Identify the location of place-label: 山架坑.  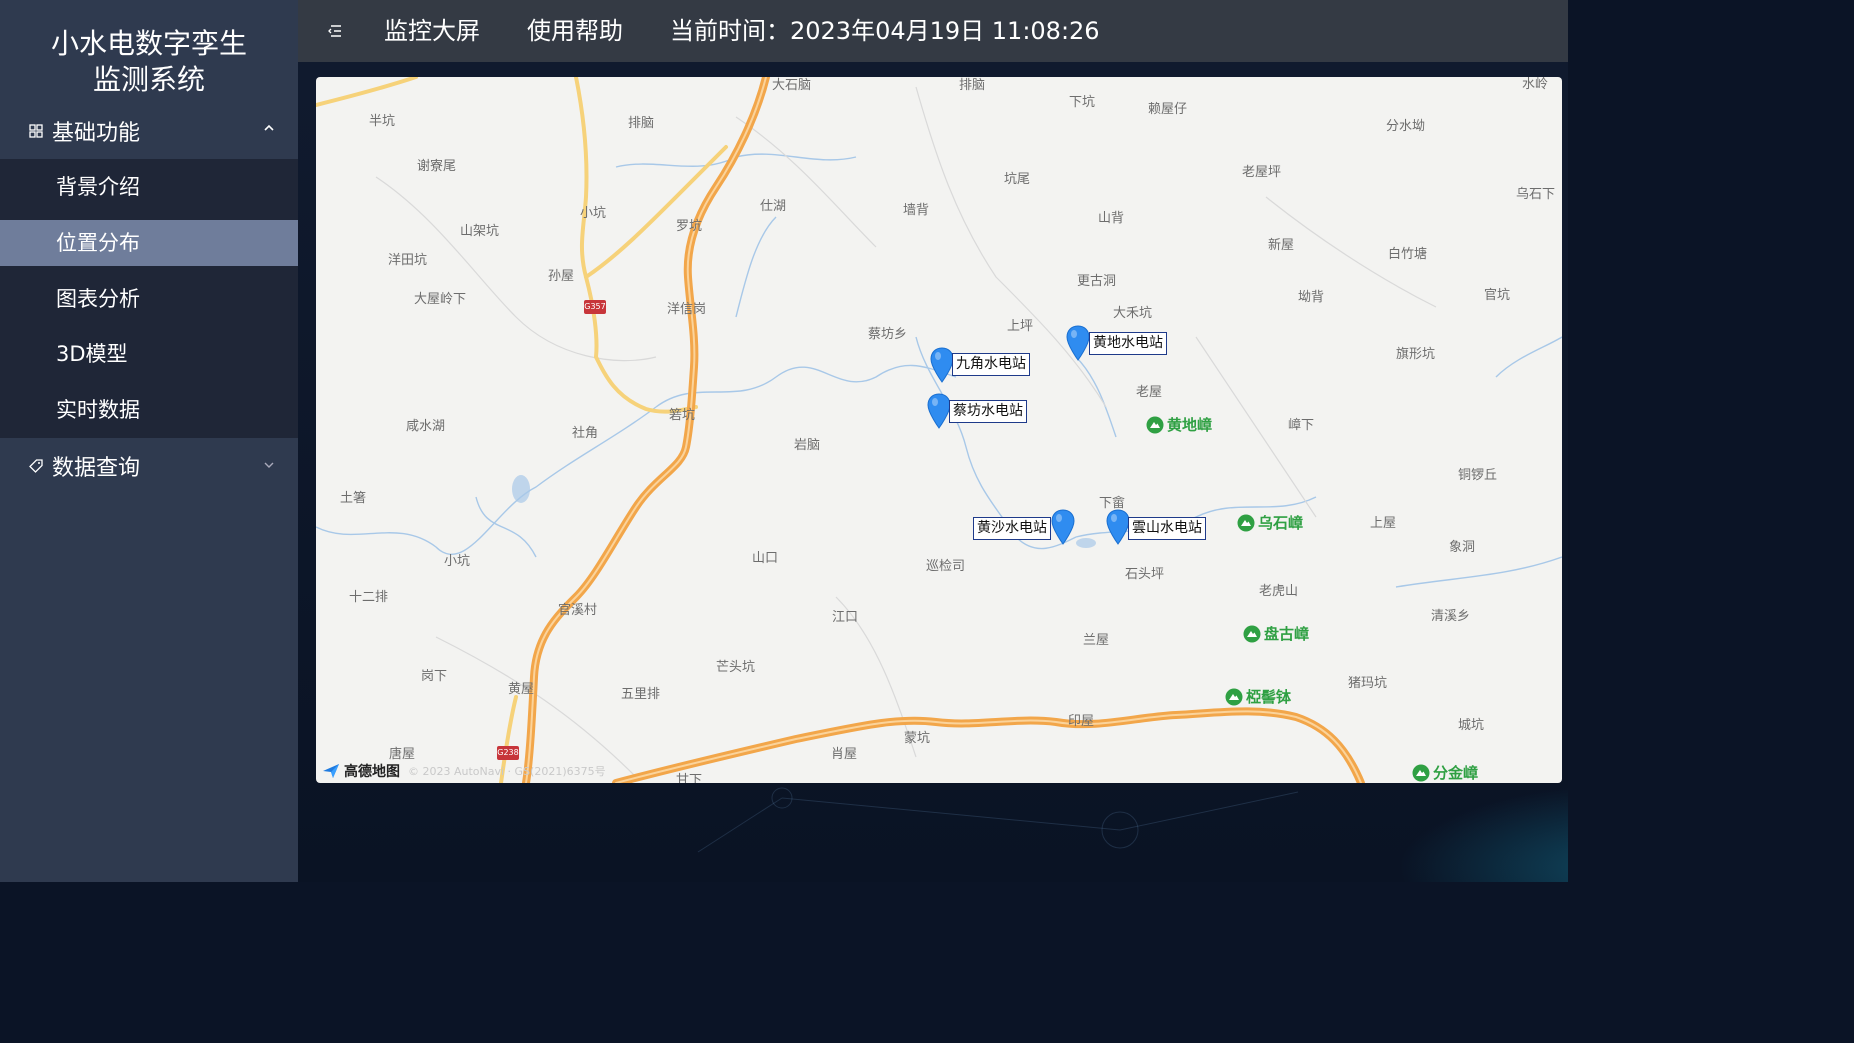
(480, 231).